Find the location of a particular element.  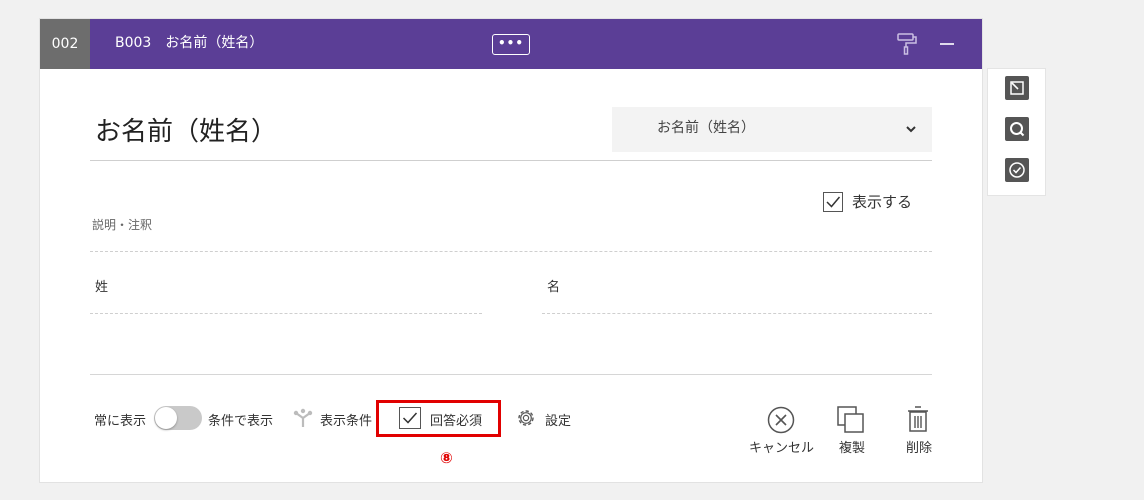

footer-divider is located at coordinates (511, 374).